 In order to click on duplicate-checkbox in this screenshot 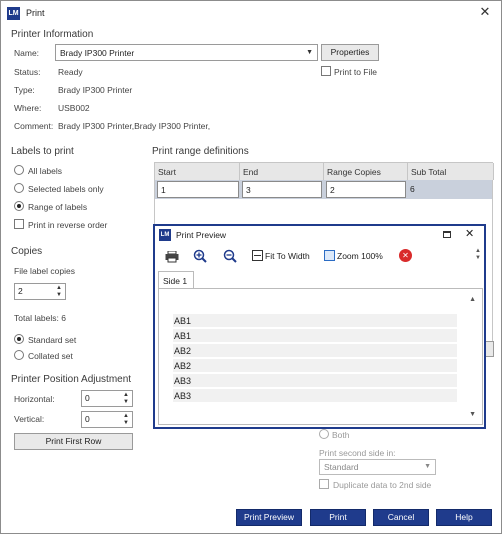, I will do `click(324, 484)`.